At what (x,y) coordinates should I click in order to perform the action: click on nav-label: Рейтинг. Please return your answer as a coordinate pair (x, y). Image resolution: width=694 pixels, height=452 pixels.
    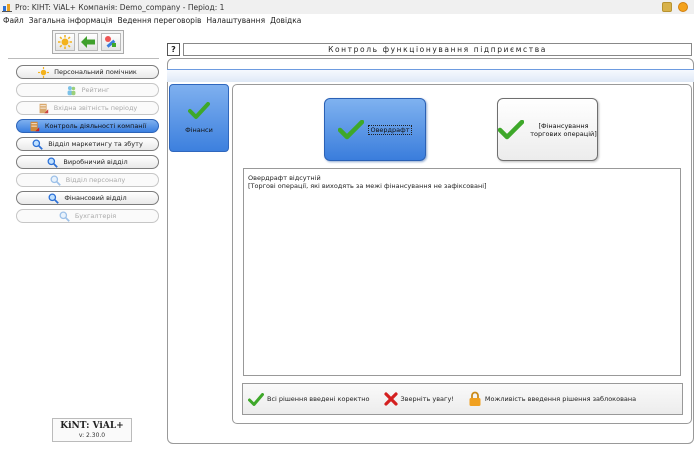
    Looking at the image, I should click on (95, 90).